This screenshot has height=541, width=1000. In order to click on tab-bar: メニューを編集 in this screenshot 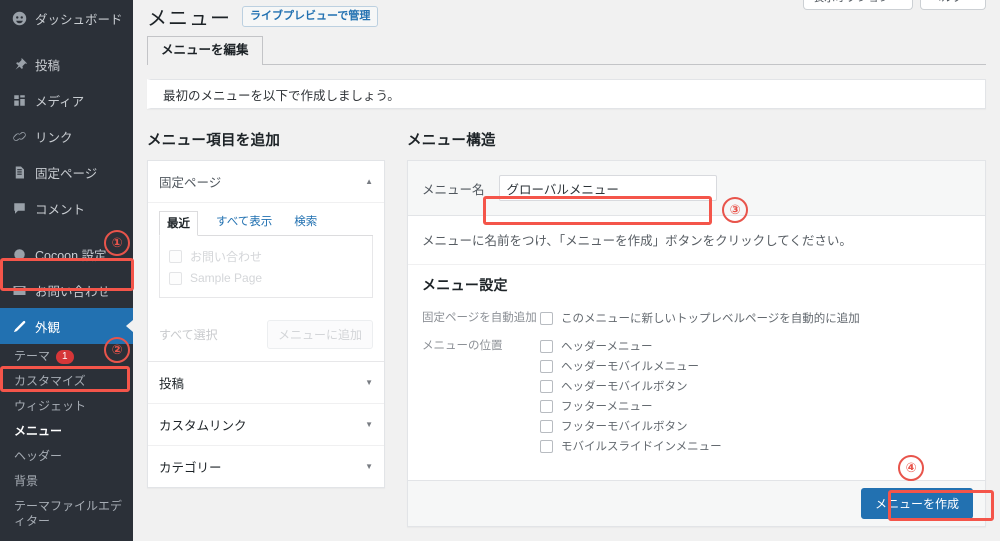, I will do `click(566, 50)`.